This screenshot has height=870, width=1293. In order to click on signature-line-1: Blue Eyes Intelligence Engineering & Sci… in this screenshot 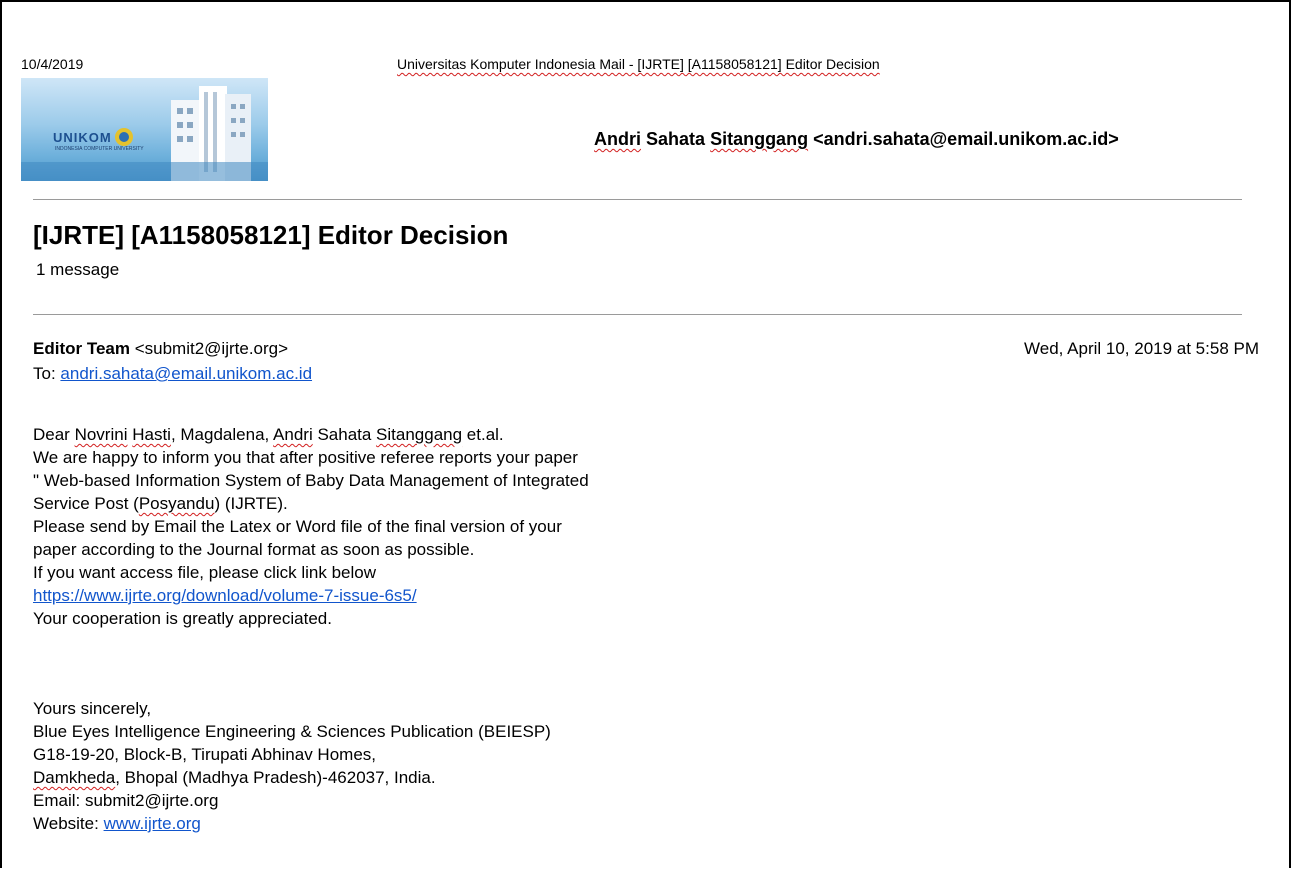, I will do `click(292, 731)`.